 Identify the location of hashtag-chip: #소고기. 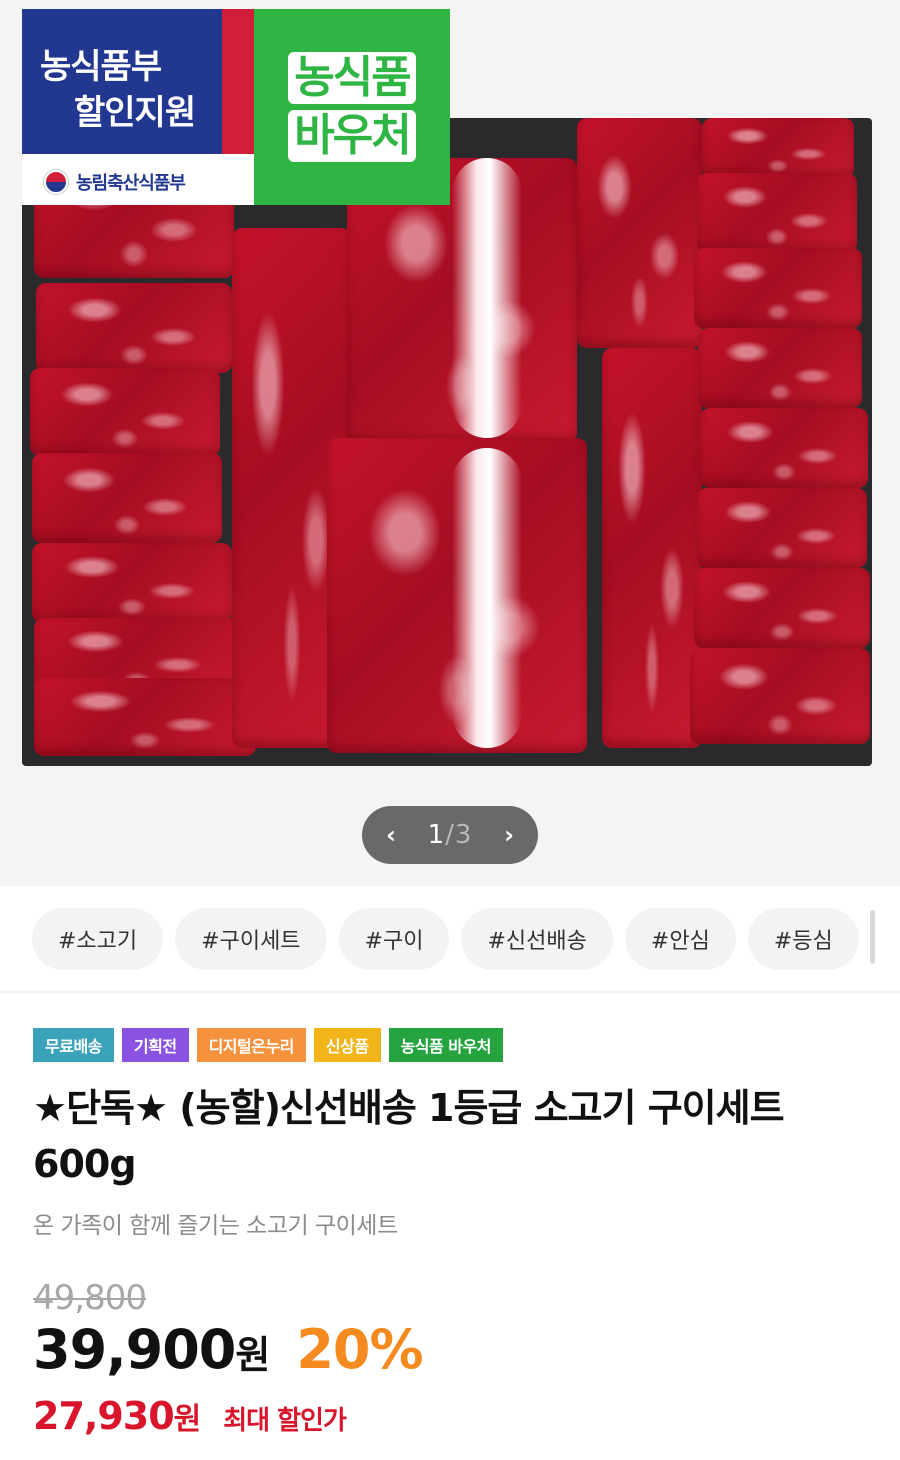
(98, 939).